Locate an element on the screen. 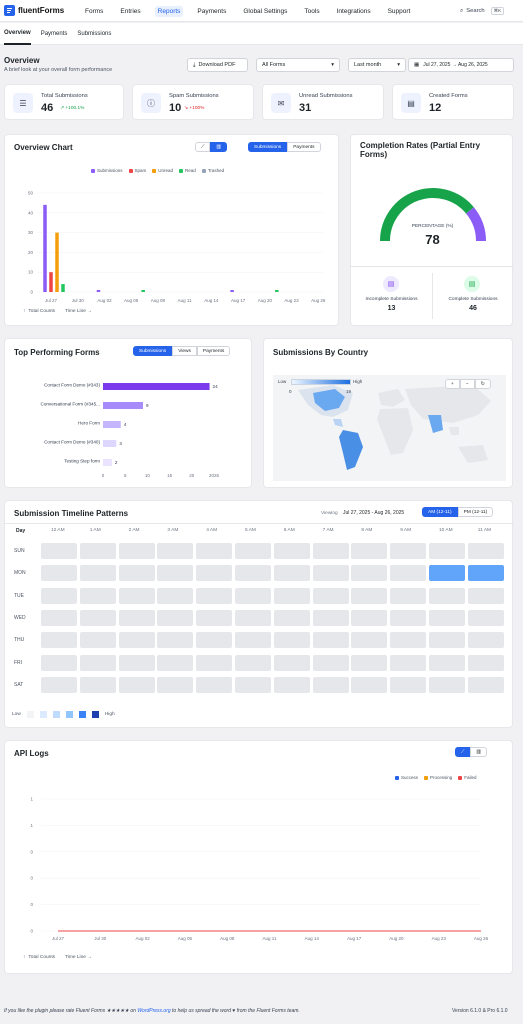 The height and width of the screenshot is (1024, 523). download-pdf-button: ⤓ Download PDF is located at coordinates (217, 65).